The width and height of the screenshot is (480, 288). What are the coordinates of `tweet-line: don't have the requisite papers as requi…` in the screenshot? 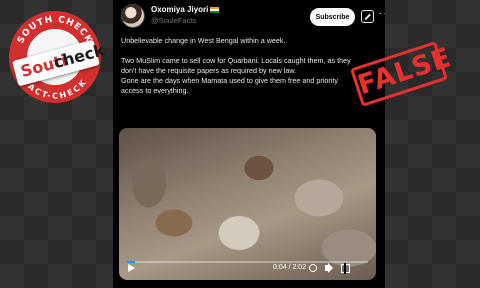 It's located at (209, 70).